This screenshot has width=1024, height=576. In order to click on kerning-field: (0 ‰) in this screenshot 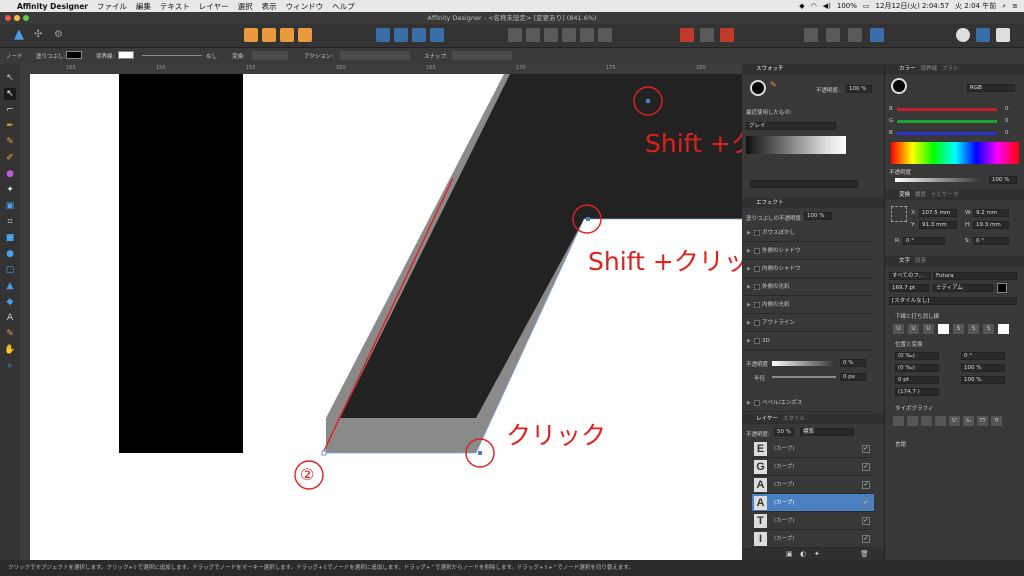, I will do `click(917, 368)`.